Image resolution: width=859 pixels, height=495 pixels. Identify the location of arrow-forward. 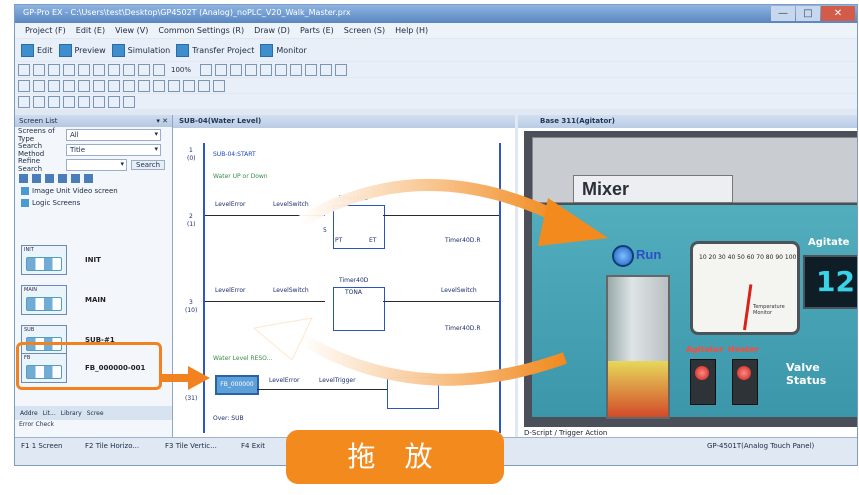
(429, 203).